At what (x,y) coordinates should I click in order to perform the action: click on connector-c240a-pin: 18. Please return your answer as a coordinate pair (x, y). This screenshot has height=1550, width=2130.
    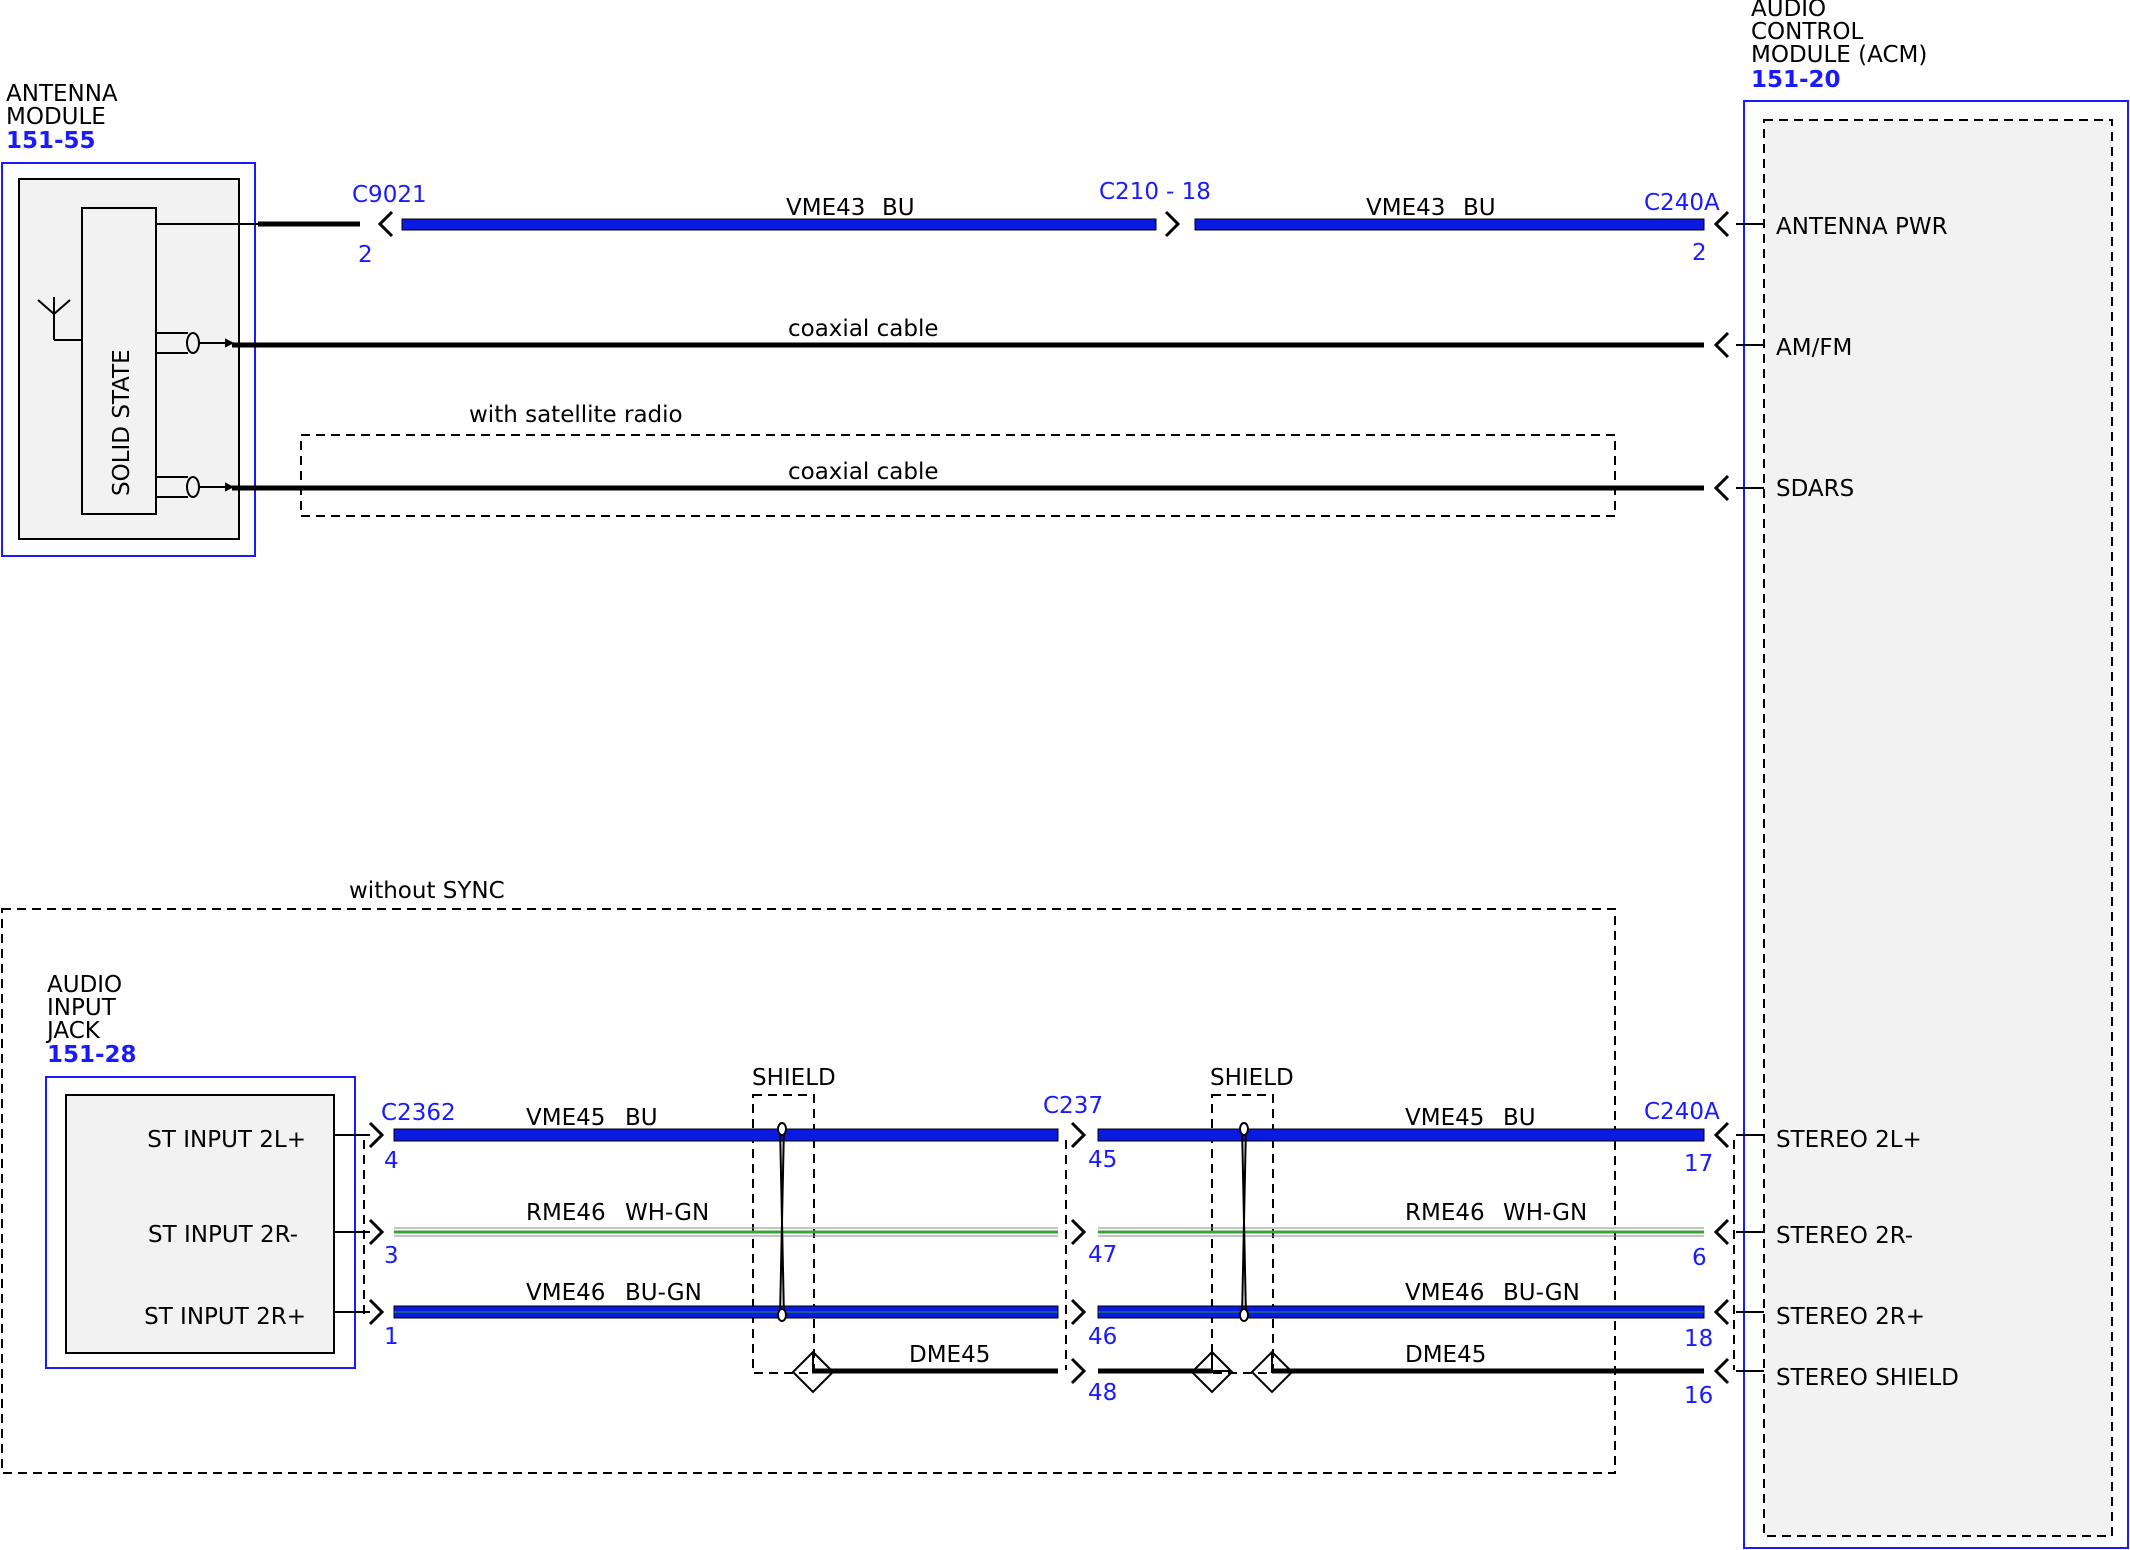
    Looking at the image, I should click on (1698, 1339).